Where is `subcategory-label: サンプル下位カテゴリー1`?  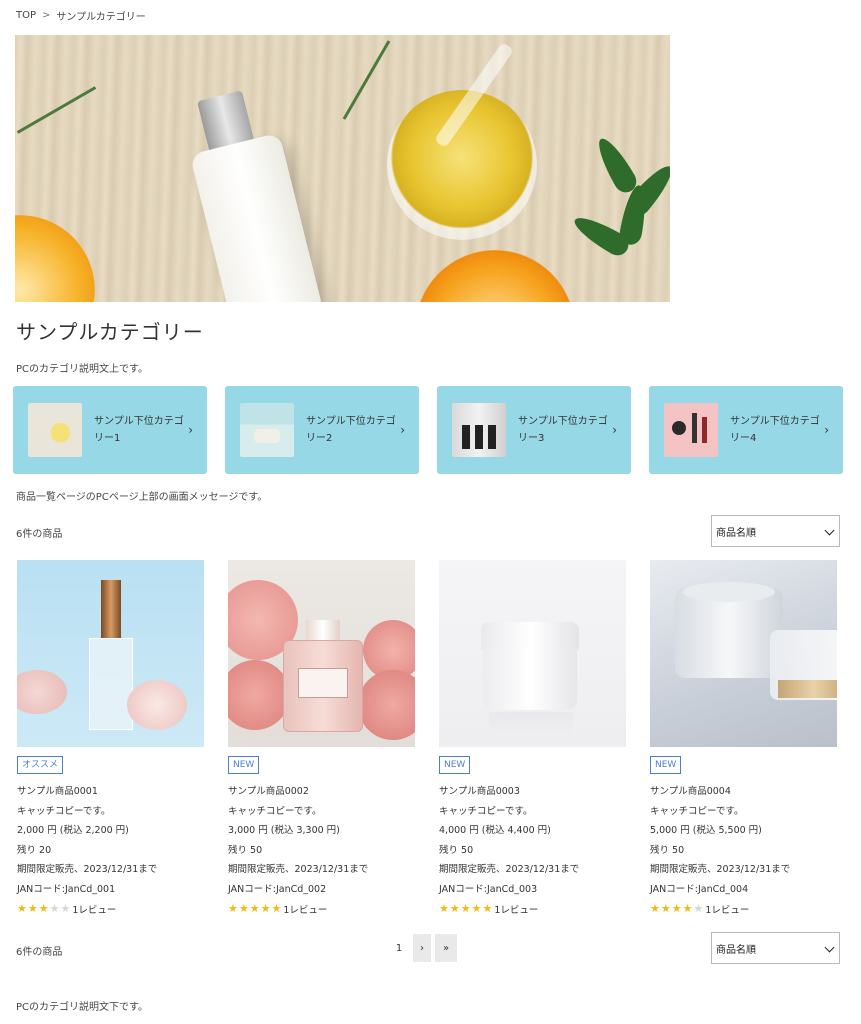
subcategory-label: サンプル下位カテゴリー1 is located at coordinates (139, 430).